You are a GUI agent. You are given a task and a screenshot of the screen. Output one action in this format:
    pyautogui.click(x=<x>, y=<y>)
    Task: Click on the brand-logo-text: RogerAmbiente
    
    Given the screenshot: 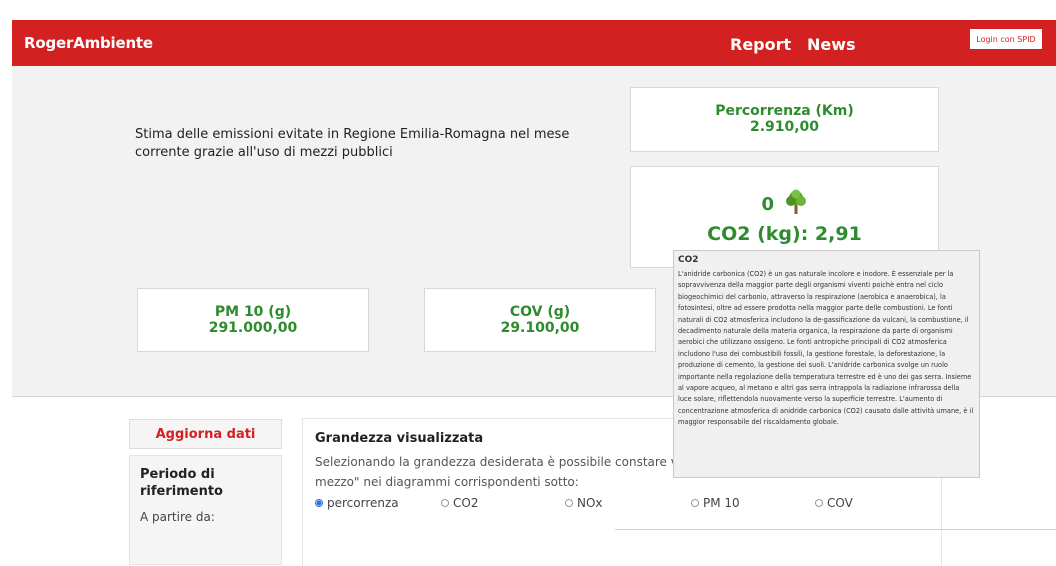 What is the action you would take?
    pyautogui.click(x=88, y=43)
    